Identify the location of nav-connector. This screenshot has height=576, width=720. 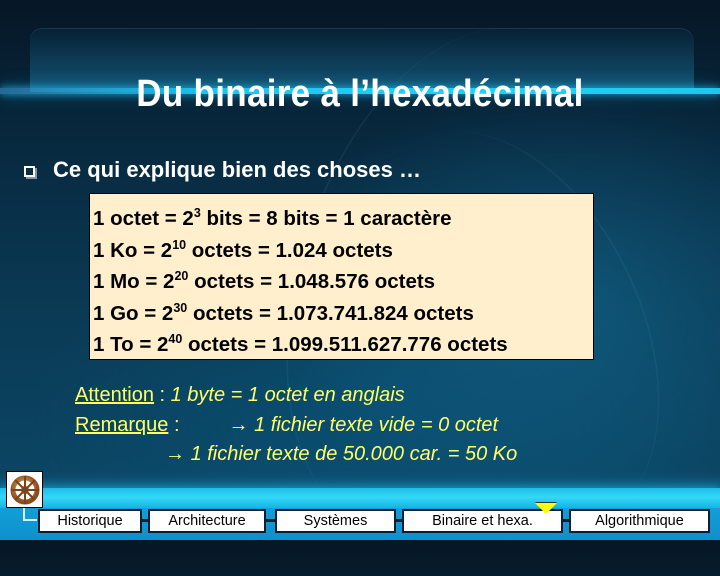
(270, 520).